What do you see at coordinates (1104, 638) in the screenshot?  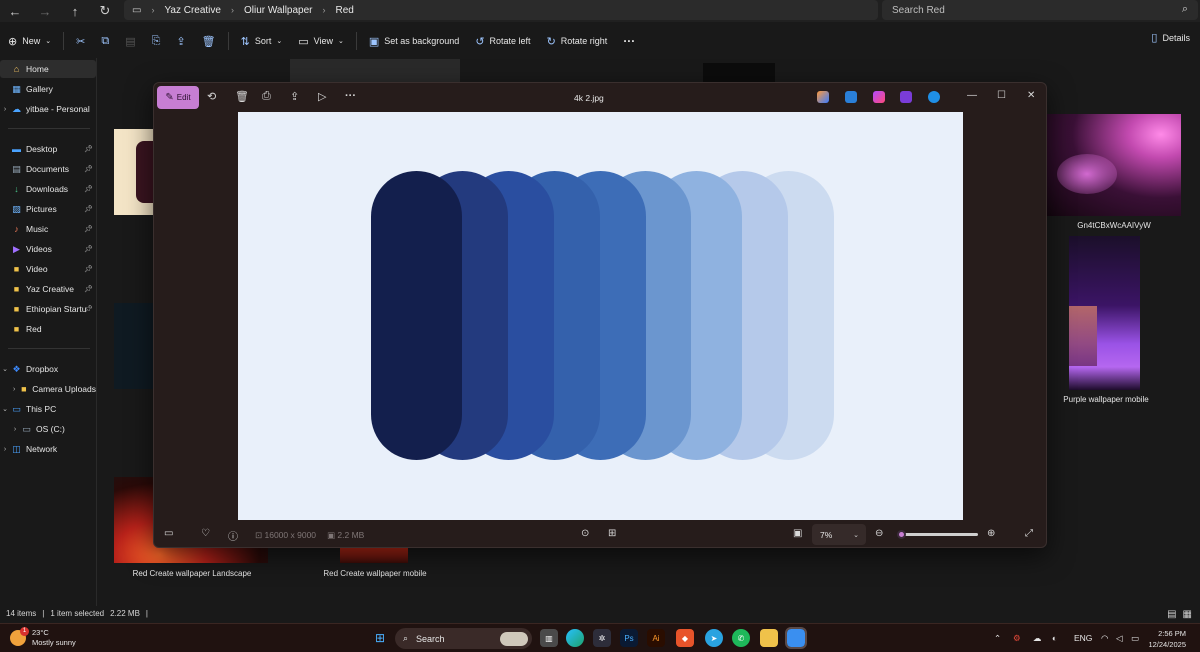 I see `wifi-icon: ◠` at bounding box center [1104, 638].